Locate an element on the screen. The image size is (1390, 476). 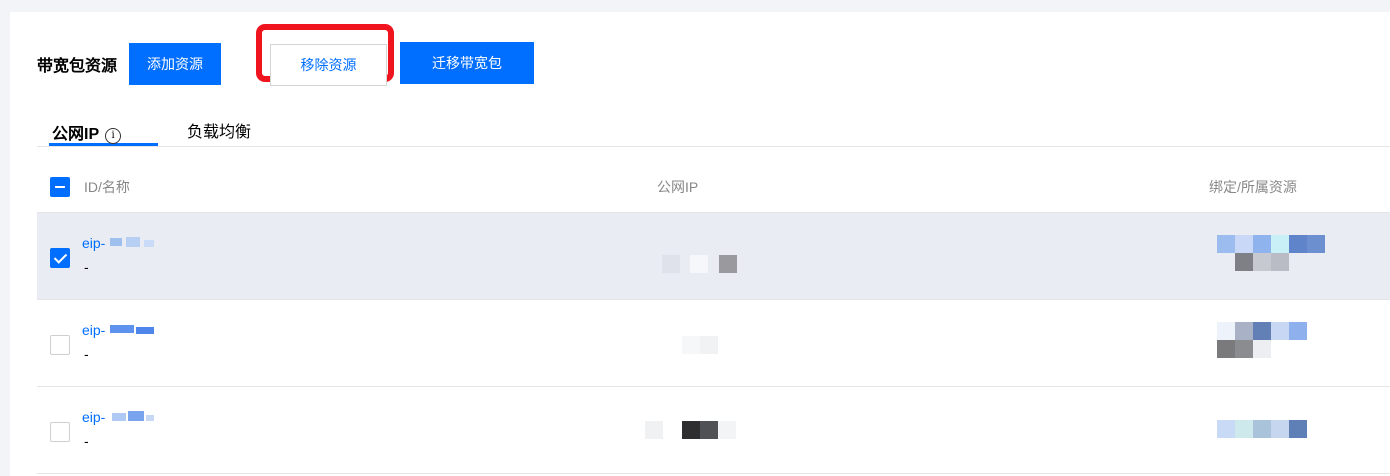
tab-label: 公网IP is located at coordinates (76, 134).